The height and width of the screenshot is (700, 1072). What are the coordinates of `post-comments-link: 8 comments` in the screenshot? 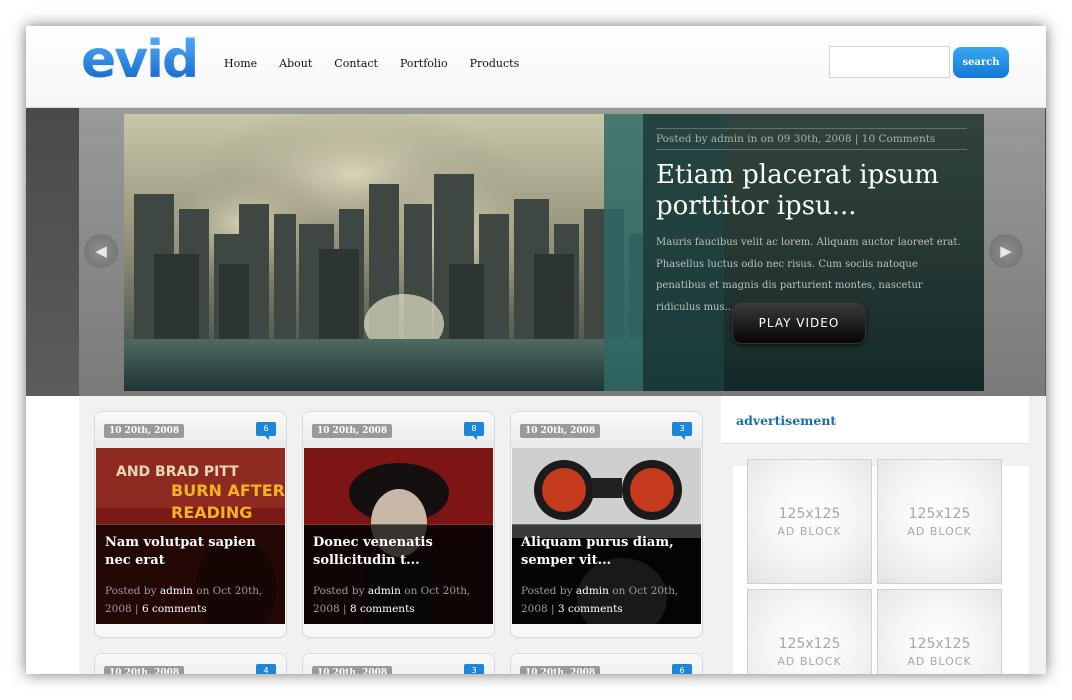 It's located at (382, 609).